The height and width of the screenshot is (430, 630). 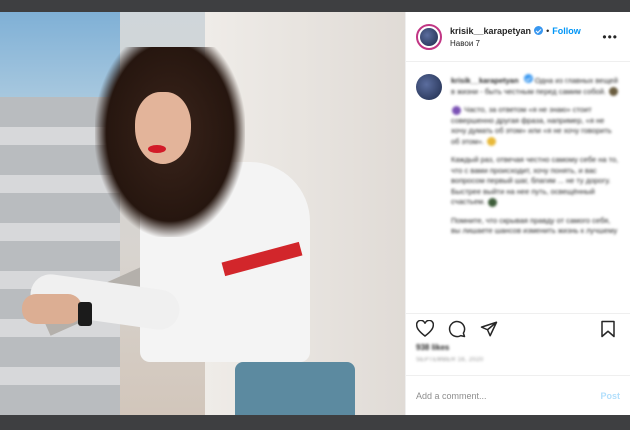 What do you see at coordinates (525, 43) in the screenshot?
I see `post-location: Навои 7` at bounding box center [525, 43].